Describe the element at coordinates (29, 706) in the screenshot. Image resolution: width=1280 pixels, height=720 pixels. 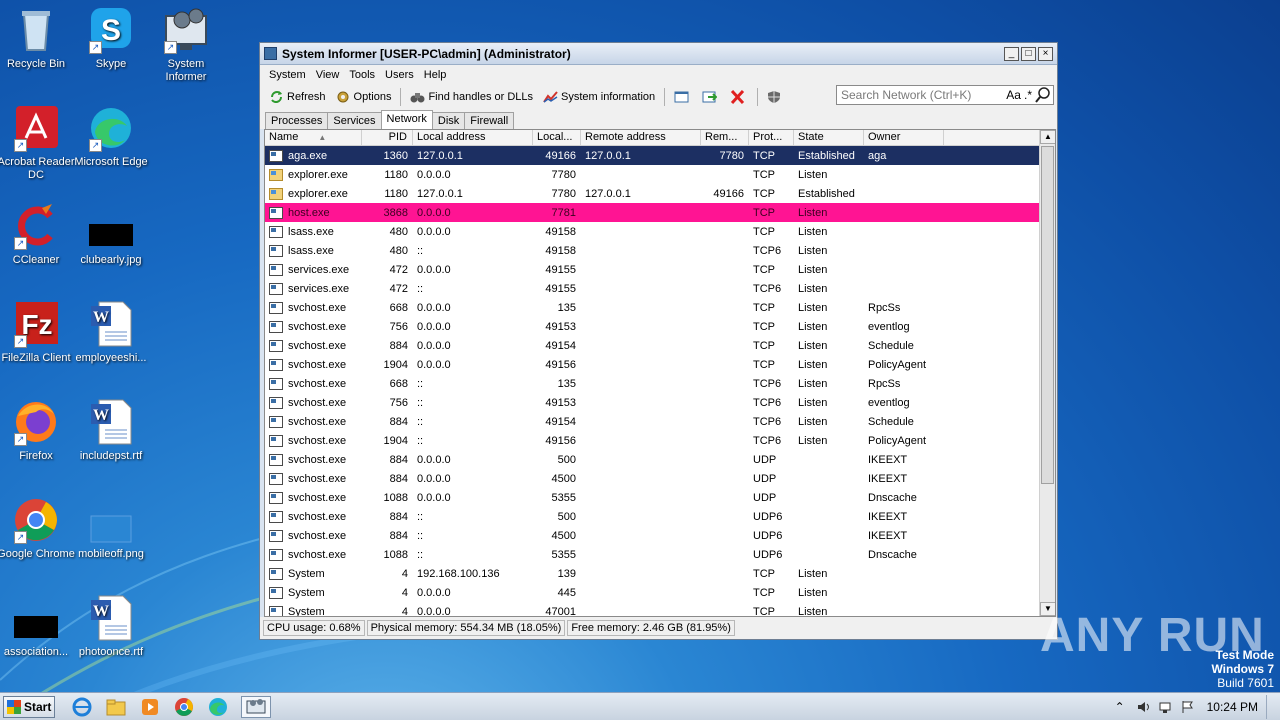
I see `start-button: Start` at that location.